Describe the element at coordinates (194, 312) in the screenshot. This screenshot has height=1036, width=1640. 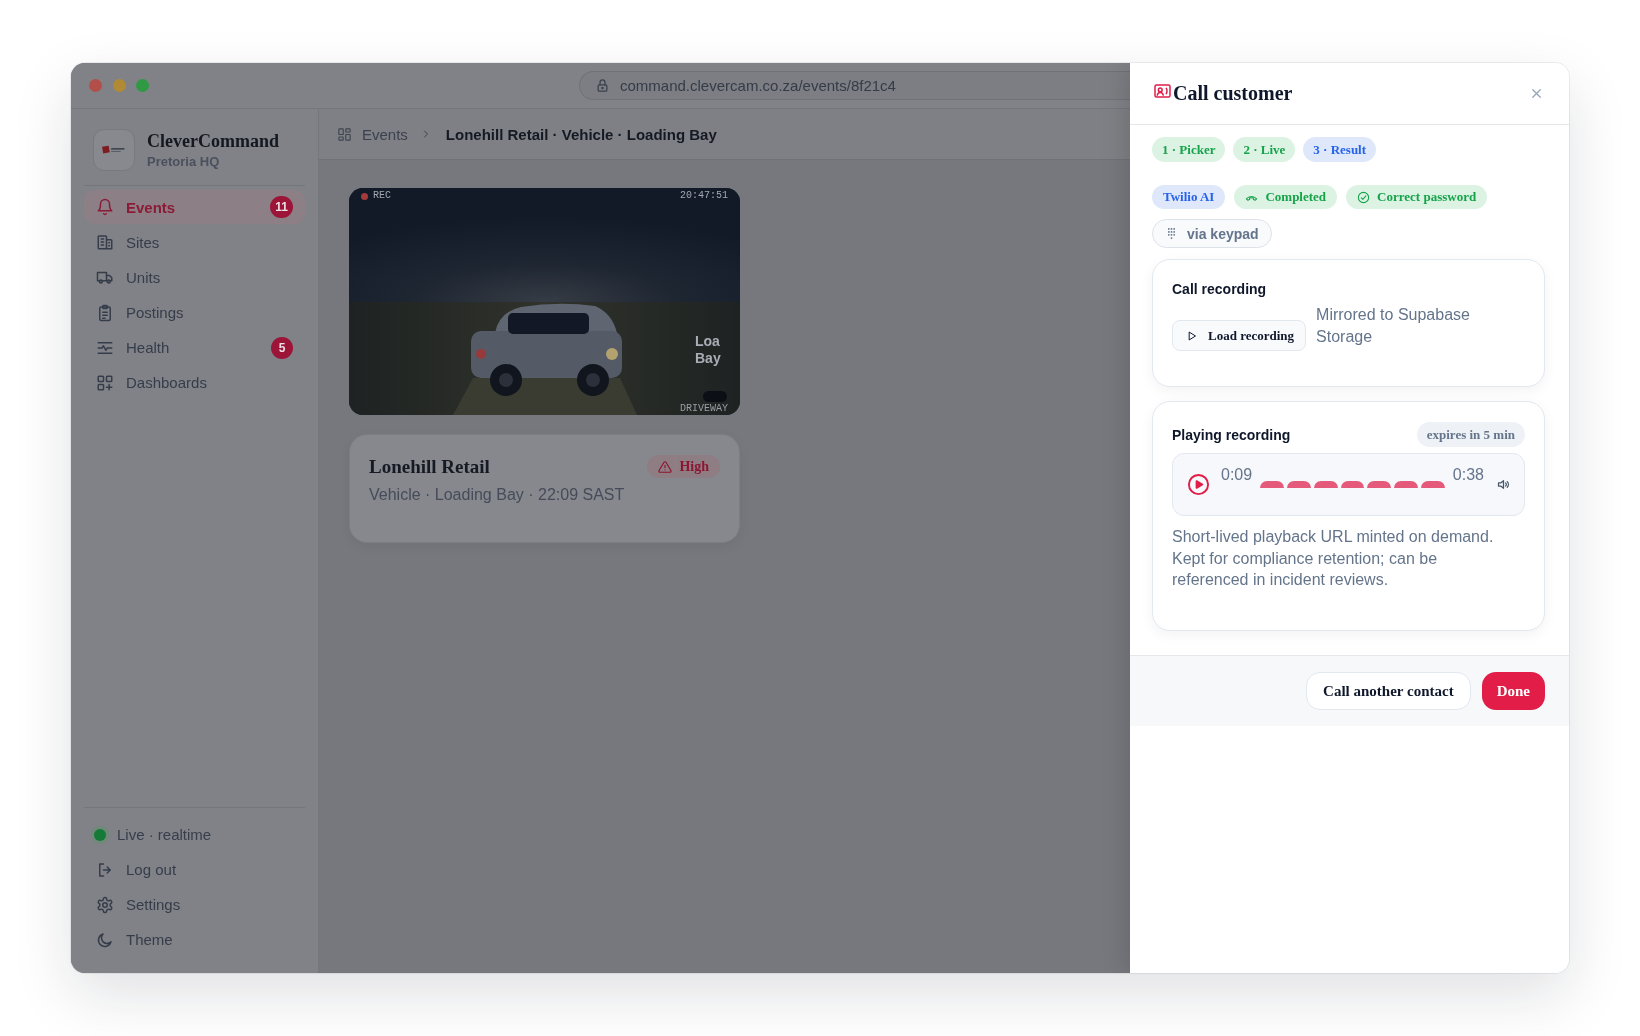
I see `sidebar-item: Postings` at that location.